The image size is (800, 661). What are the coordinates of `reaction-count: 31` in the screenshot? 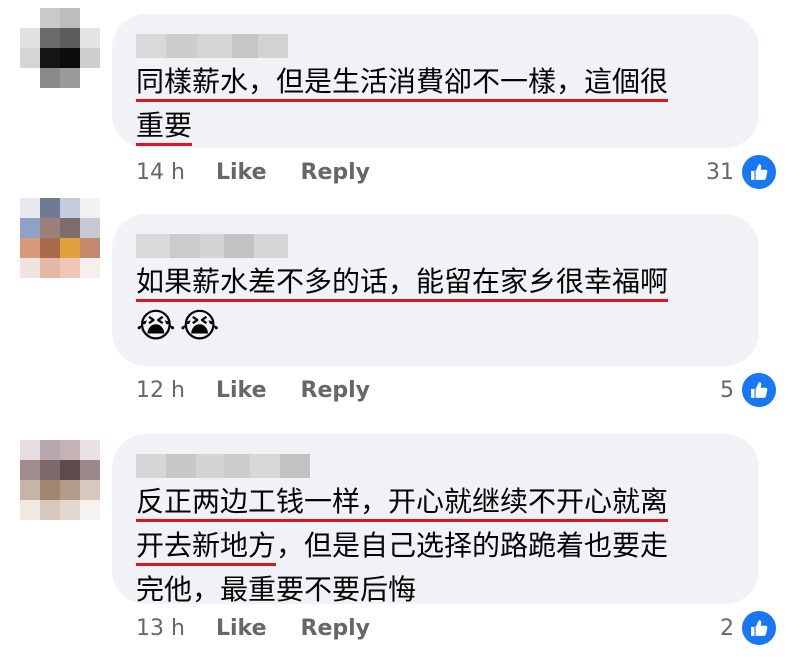 It's located at (742, 172).